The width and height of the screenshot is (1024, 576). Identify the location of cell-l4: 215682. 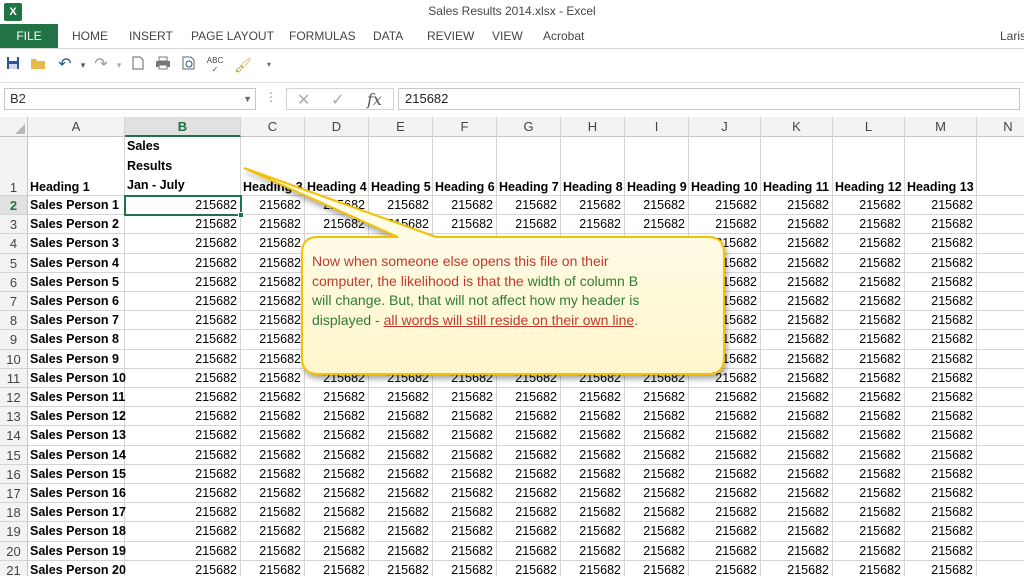
(869, 244).